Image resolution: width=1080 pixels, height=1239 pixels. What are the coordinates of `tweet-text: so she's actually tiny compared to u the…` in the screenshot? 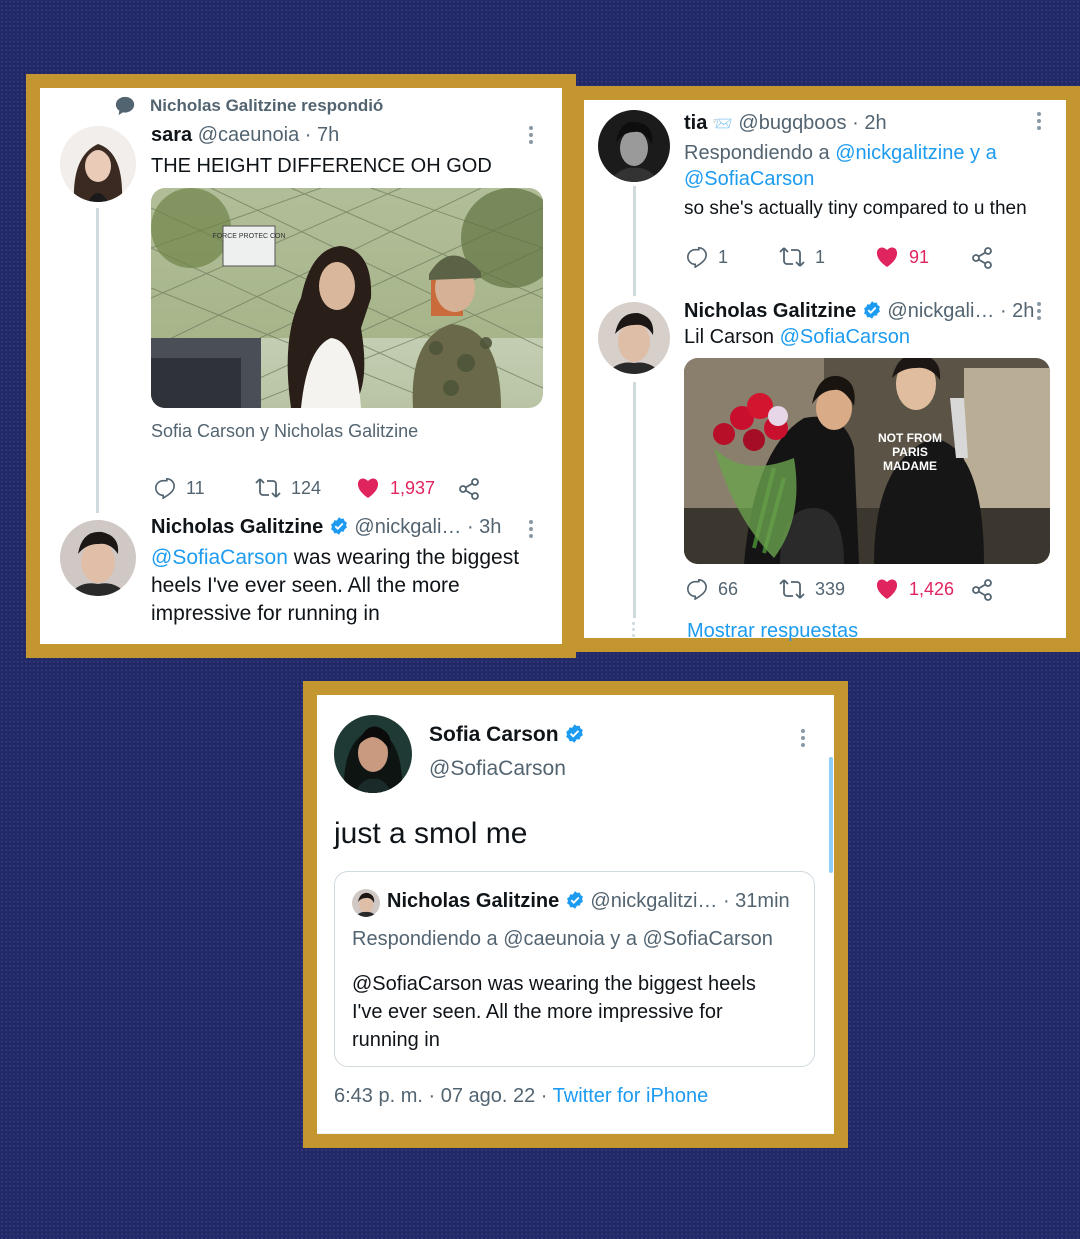 It's located at (855, 208).